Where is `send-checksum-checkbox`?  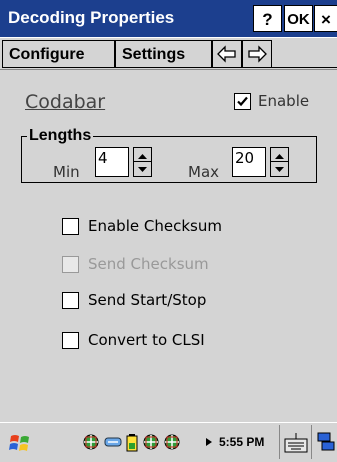 send-checksum-checkbox is located at coordinates (70, 264).